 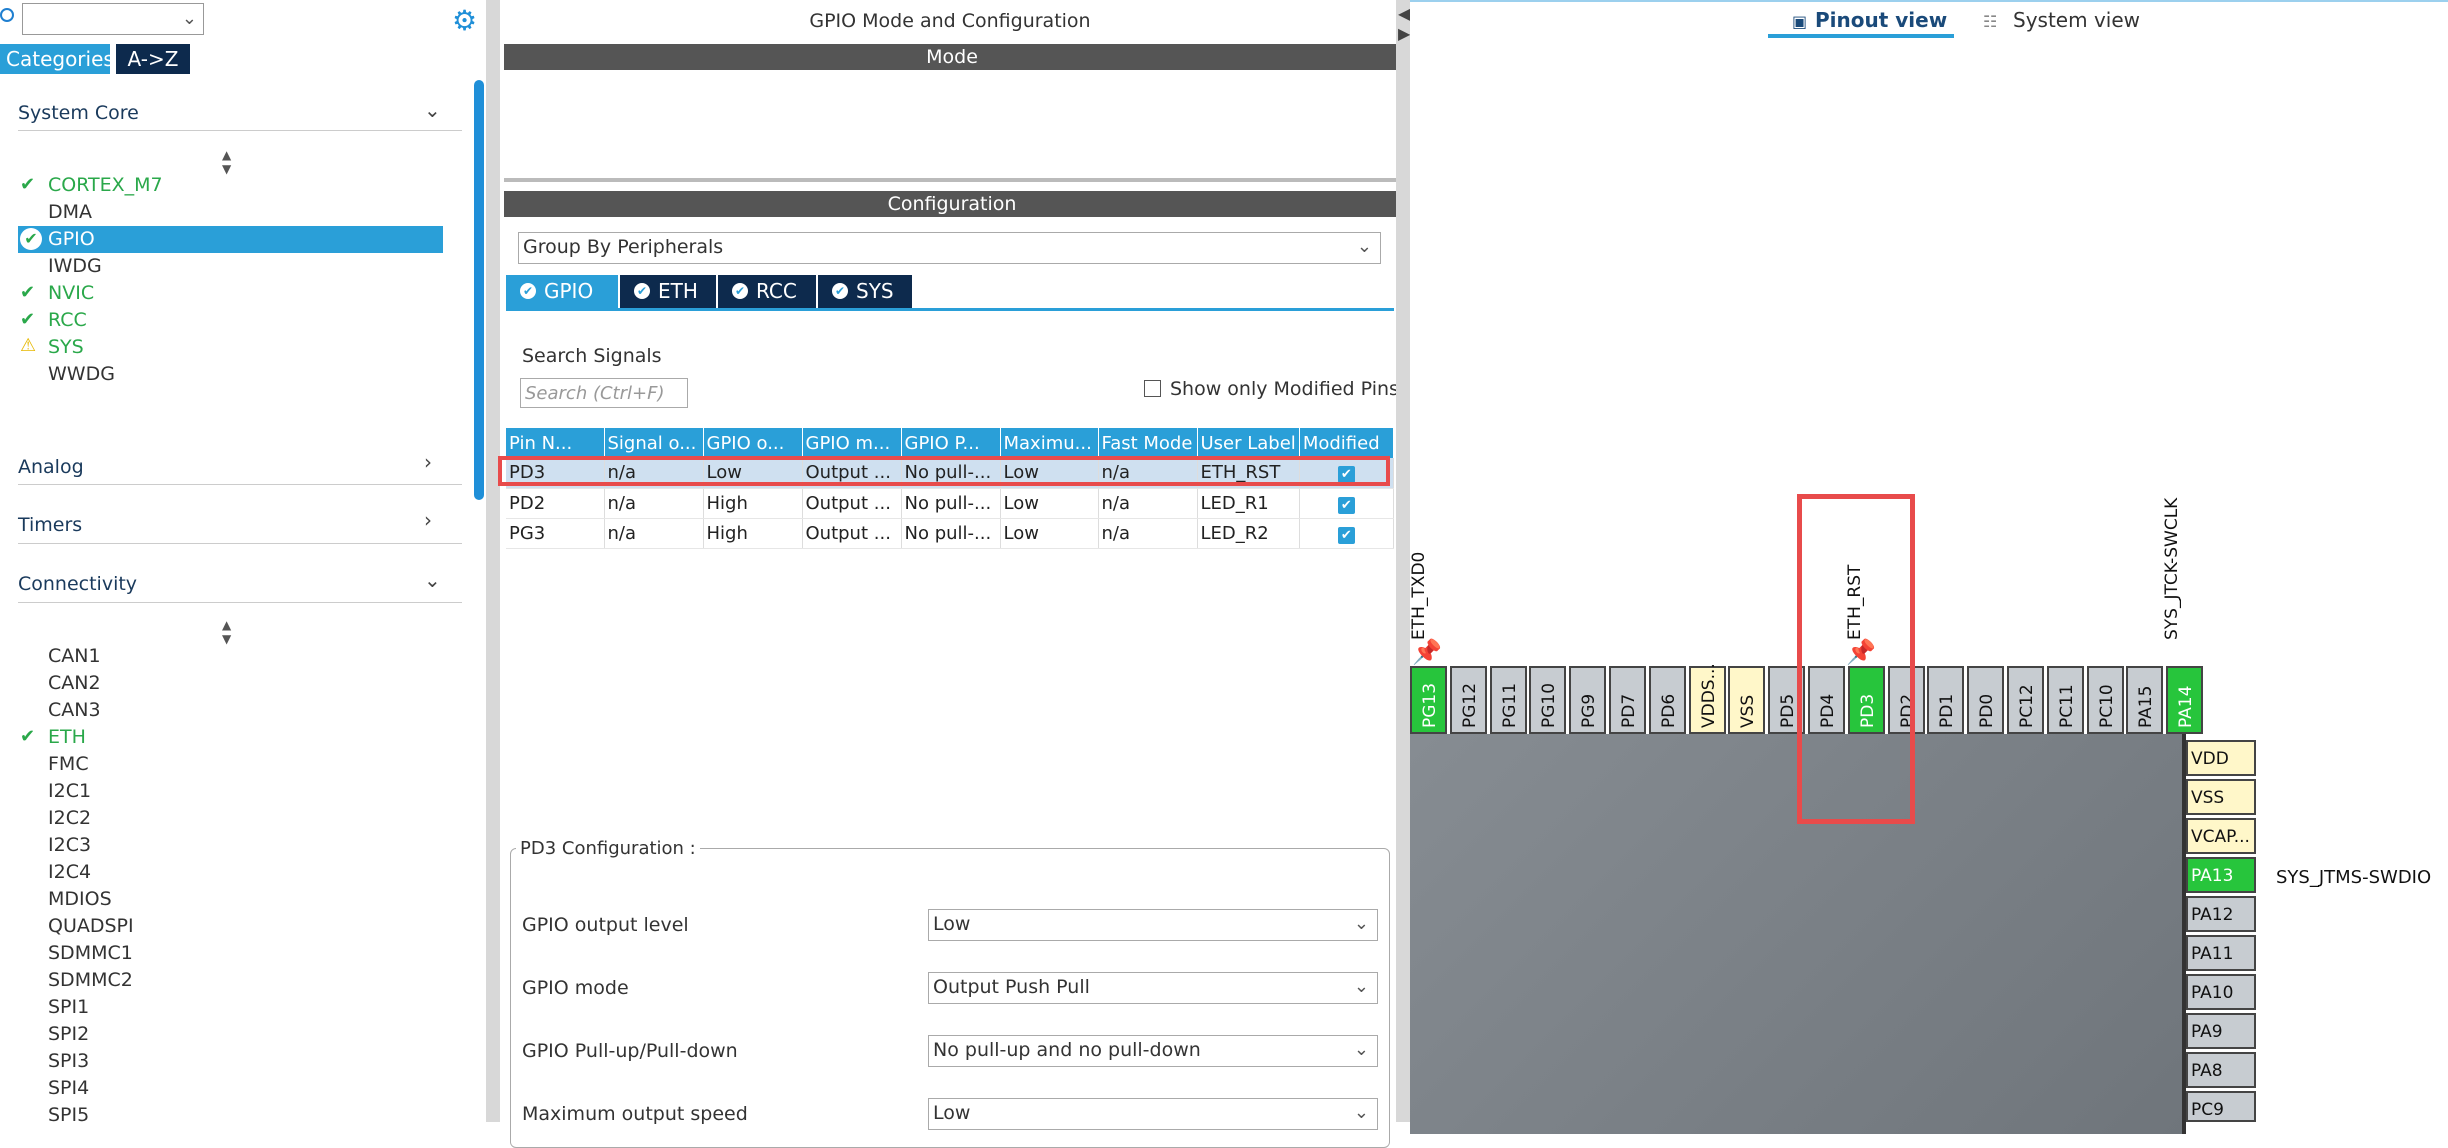 What do you see at coordinates (767, 291) in the screenshot?
I see `tab-rcc: ✔ RCC` at bounding box center [767, 291].